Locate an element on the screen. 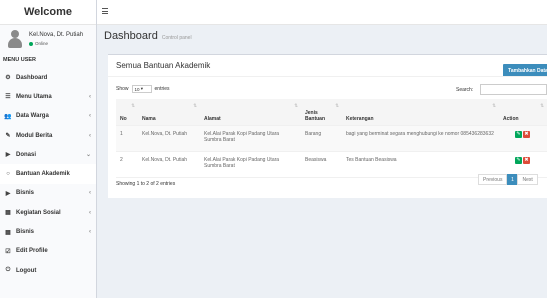 The height and width of the screenshot is (298, 547). search-input is located at coordinates (513, 89).